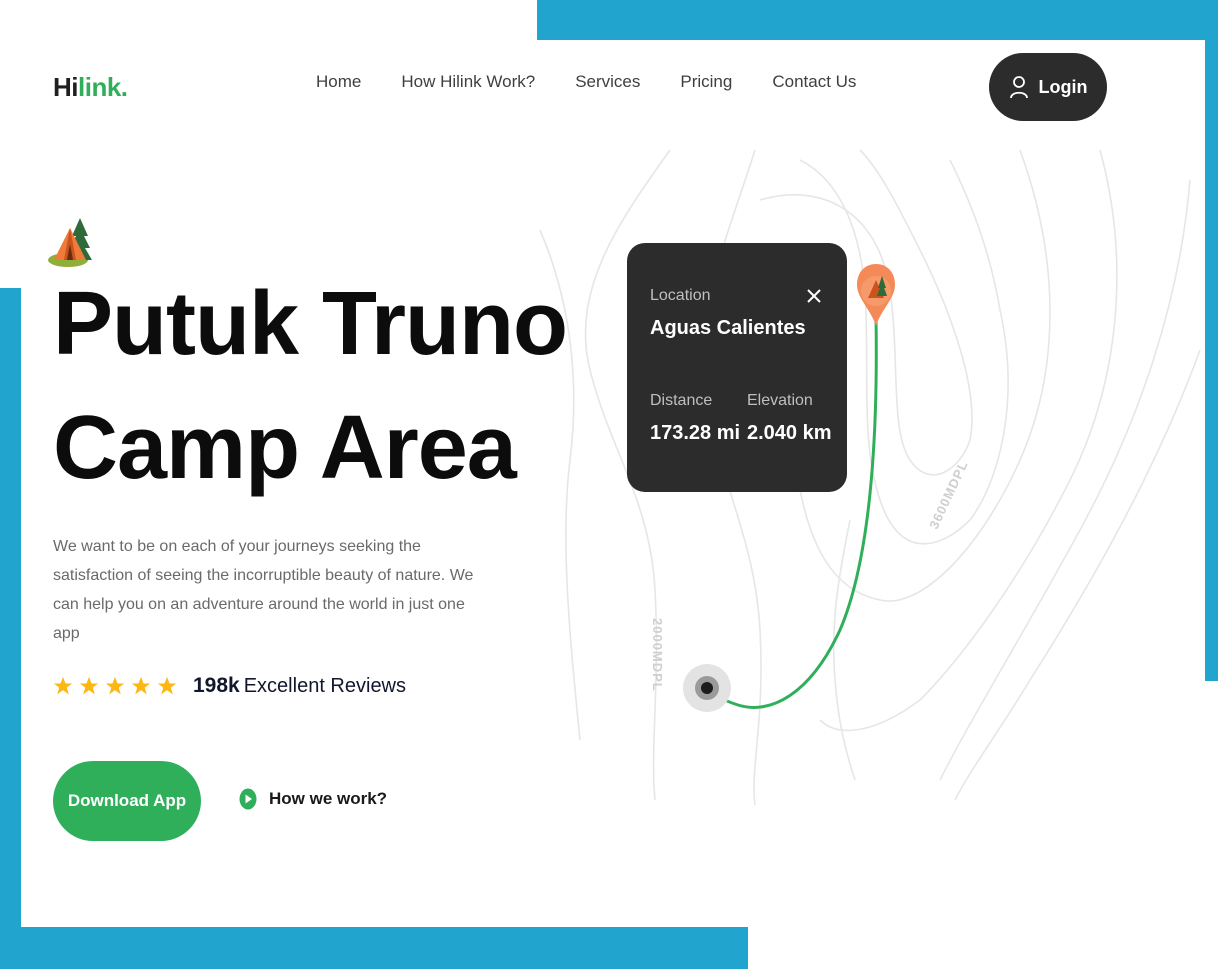 Image resolution: width=1218 pixels, height=969 pixels. I want to click on nav-contact-us: Contact Us, so click(814, 82).